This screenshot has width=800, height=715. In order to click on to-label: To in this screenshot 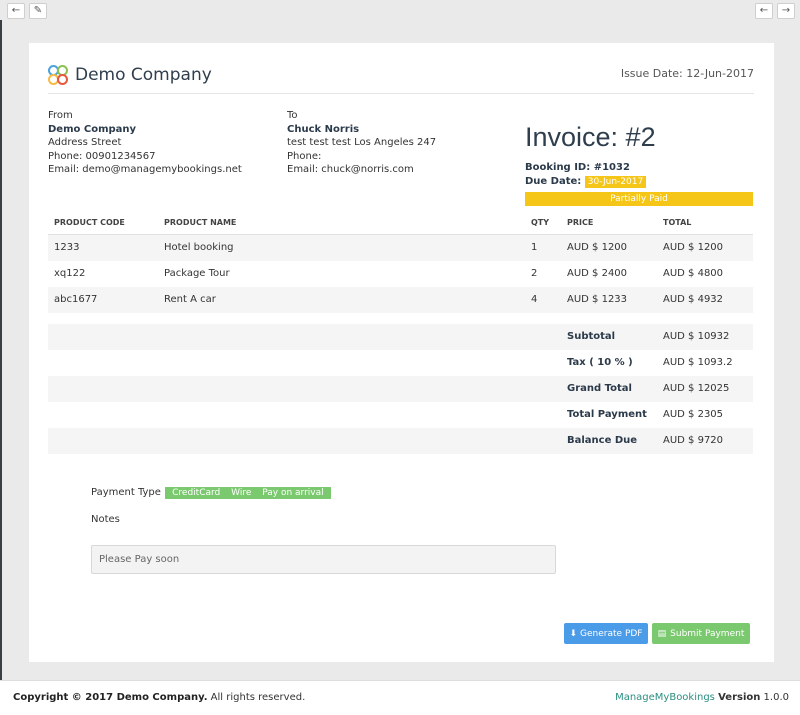, I will do `click(292, 115)`.